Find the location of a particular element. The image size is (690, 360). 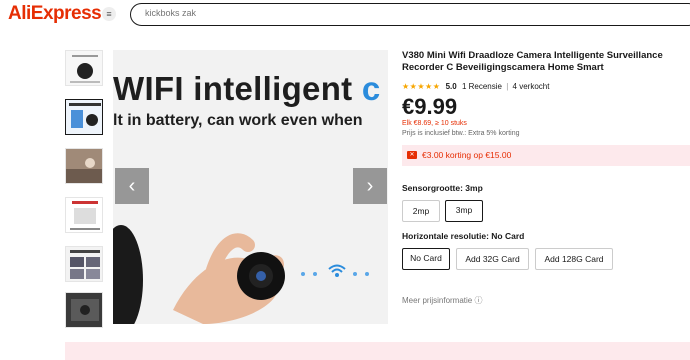

rating-row: ★★★★★ 5.0 1 Recensie | 4 verkocht is located at coordinates (475, 86).